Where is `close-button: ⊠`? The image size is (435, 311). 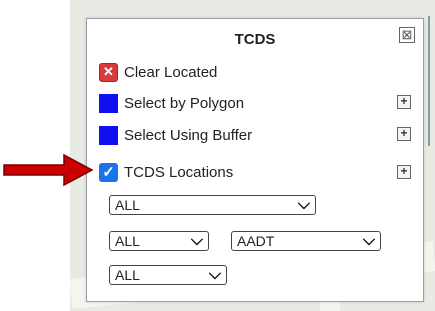
close-button: ⊠ is located at coordinates (407, 35).